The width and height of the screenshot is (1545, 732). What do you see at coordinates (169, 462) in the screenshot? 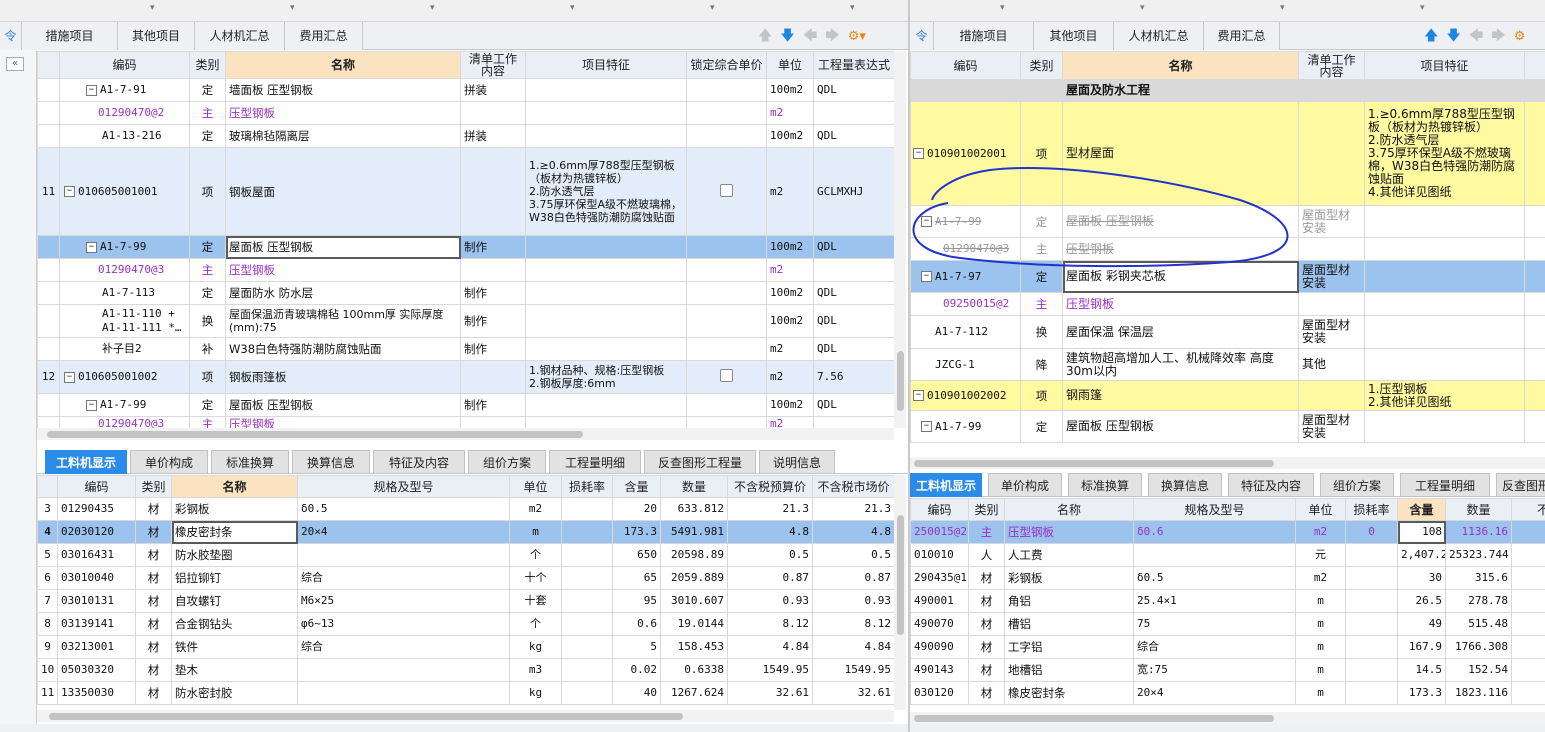
I see `detail-tab: 单价构成` at bounding box center [169, 462].